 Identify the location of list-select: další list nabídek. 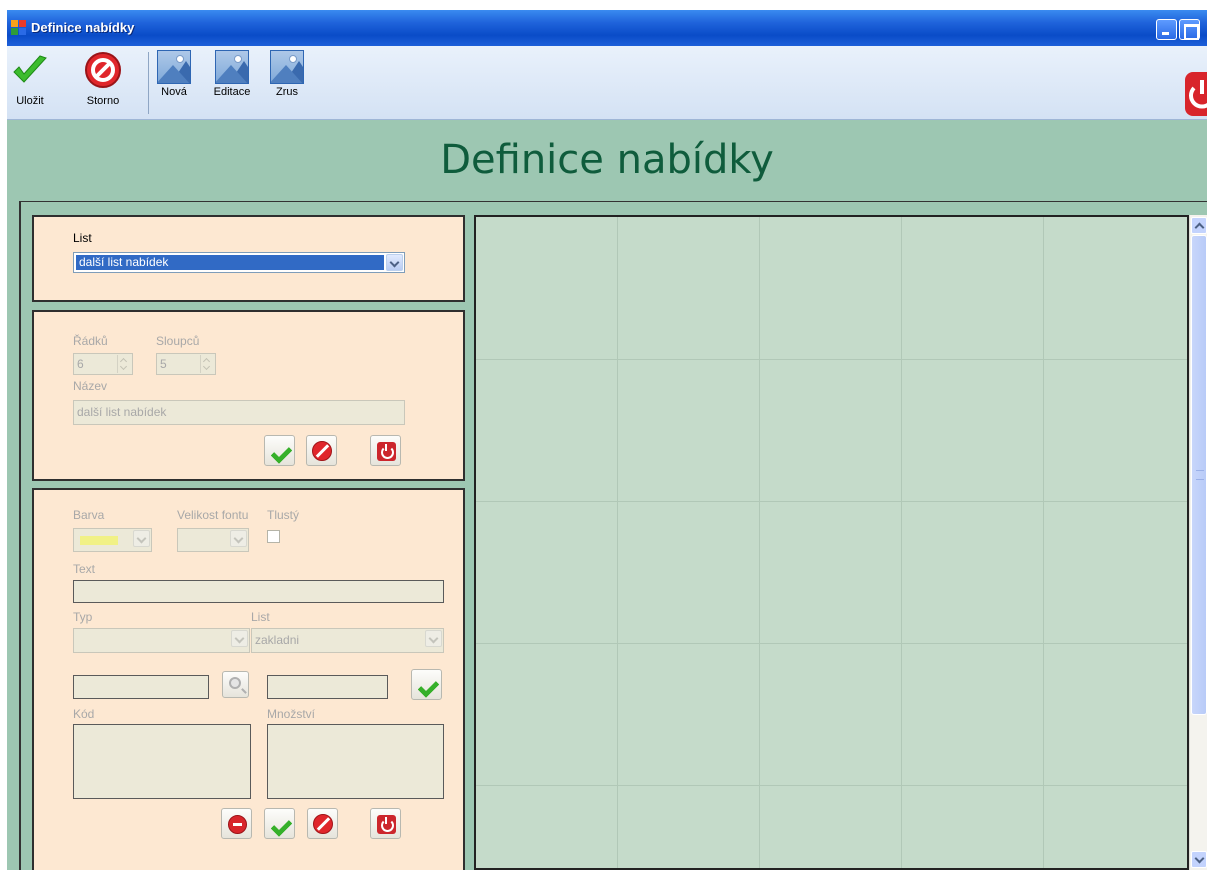
(239, 262).